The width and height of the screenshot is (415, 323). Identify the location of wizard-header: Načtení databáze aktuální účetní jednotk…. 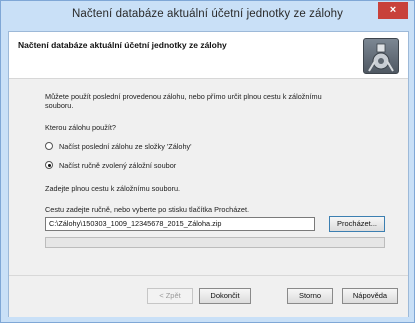
(208, 55).